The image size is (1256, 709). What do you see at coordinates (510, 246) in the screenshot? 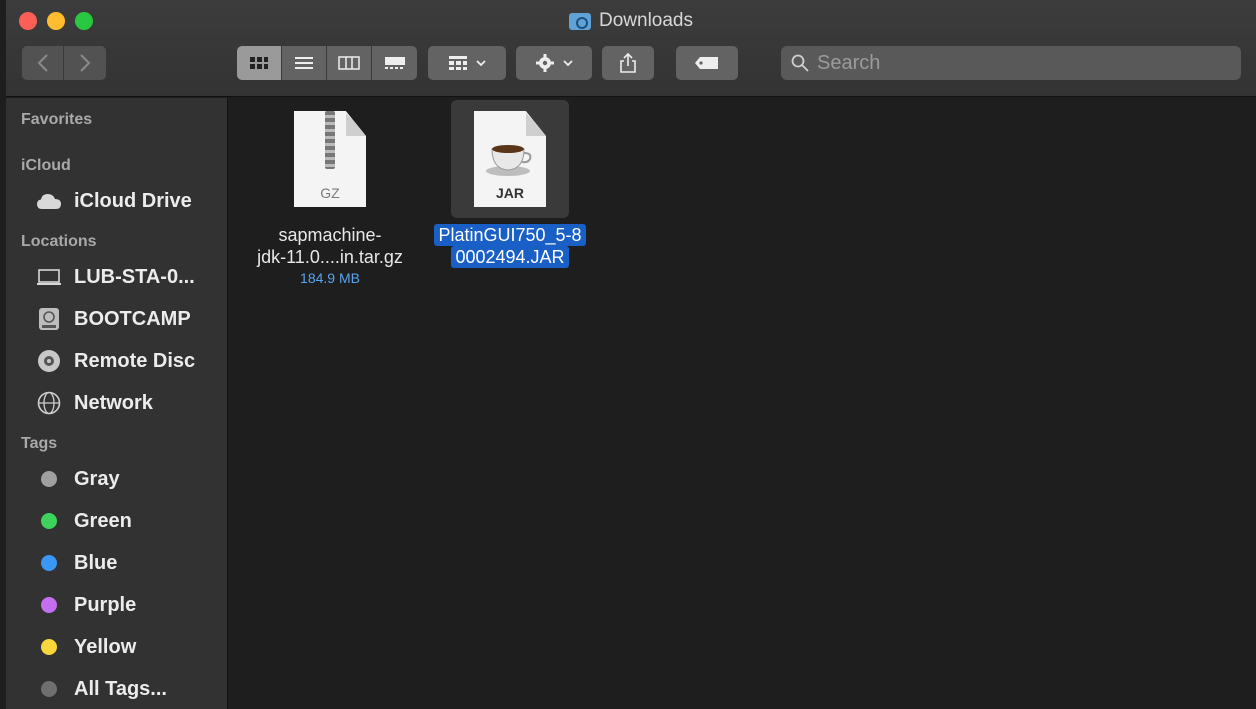
I see `file-name: PlatinGUI750_5-8 0002494.JAR` at bounding box center [510, 246].